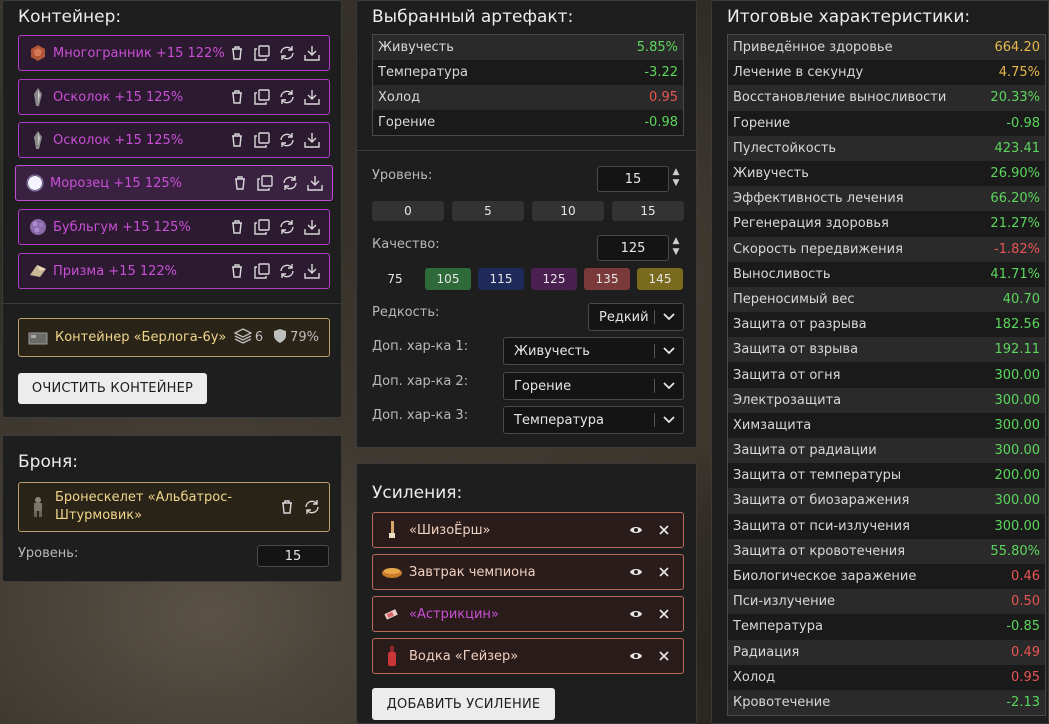  I want to click on rarity-select: Редкий, so click(636, 317).